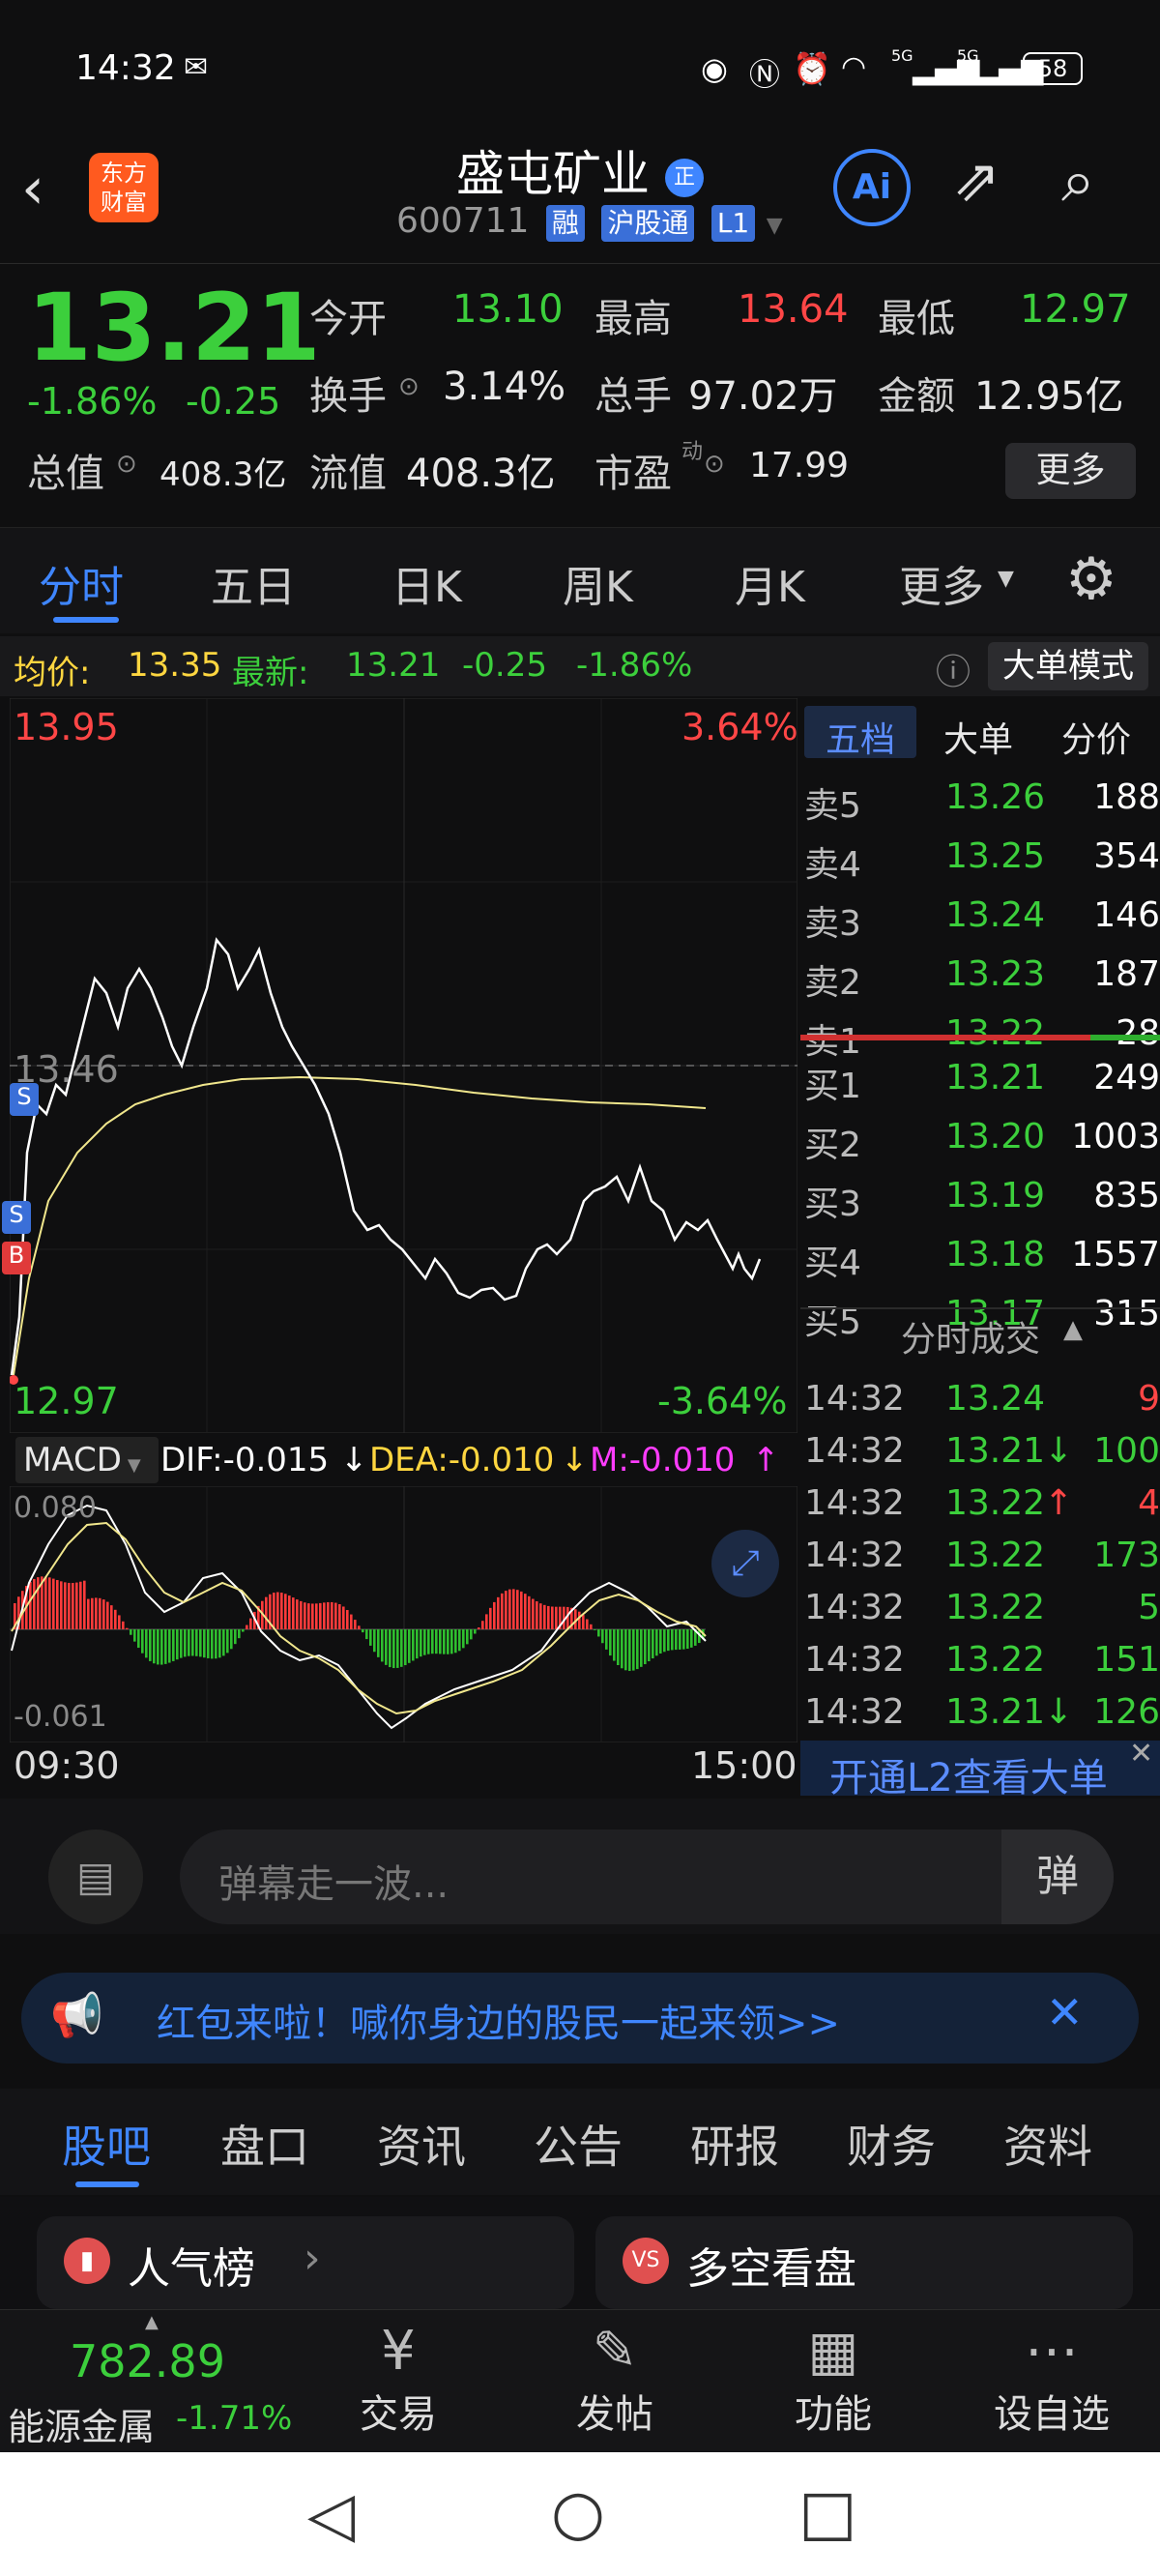  What do you see at coordinates (980, 977) in the screenshot?
I see `ask-row: 卖2 13.23 187` at bounding box center [980, 977].